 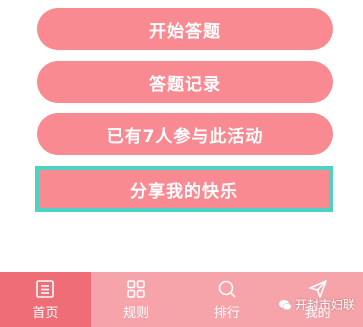 What do you see at coordinates (185, 134) in the screenshot?
I see `participants-count-button: 已有7人参与此活动` at bounding box center [185, 134].